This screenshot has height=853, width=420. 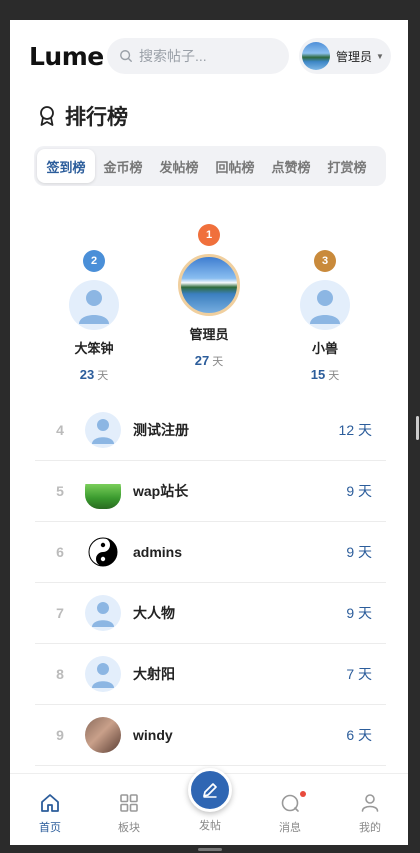 I want to click on tab-replies: 回帖榜, so click(x=235, y=166).